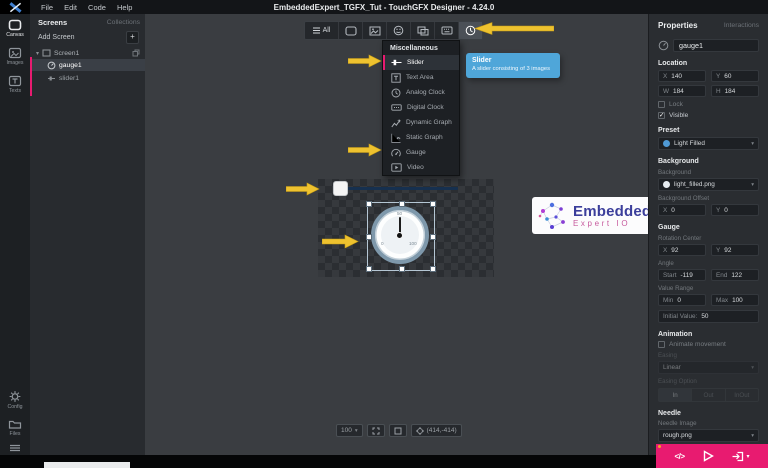  Describe the element at coordinates (401, 236) in the screenshot. I see `gauge-selection-box` at that location.